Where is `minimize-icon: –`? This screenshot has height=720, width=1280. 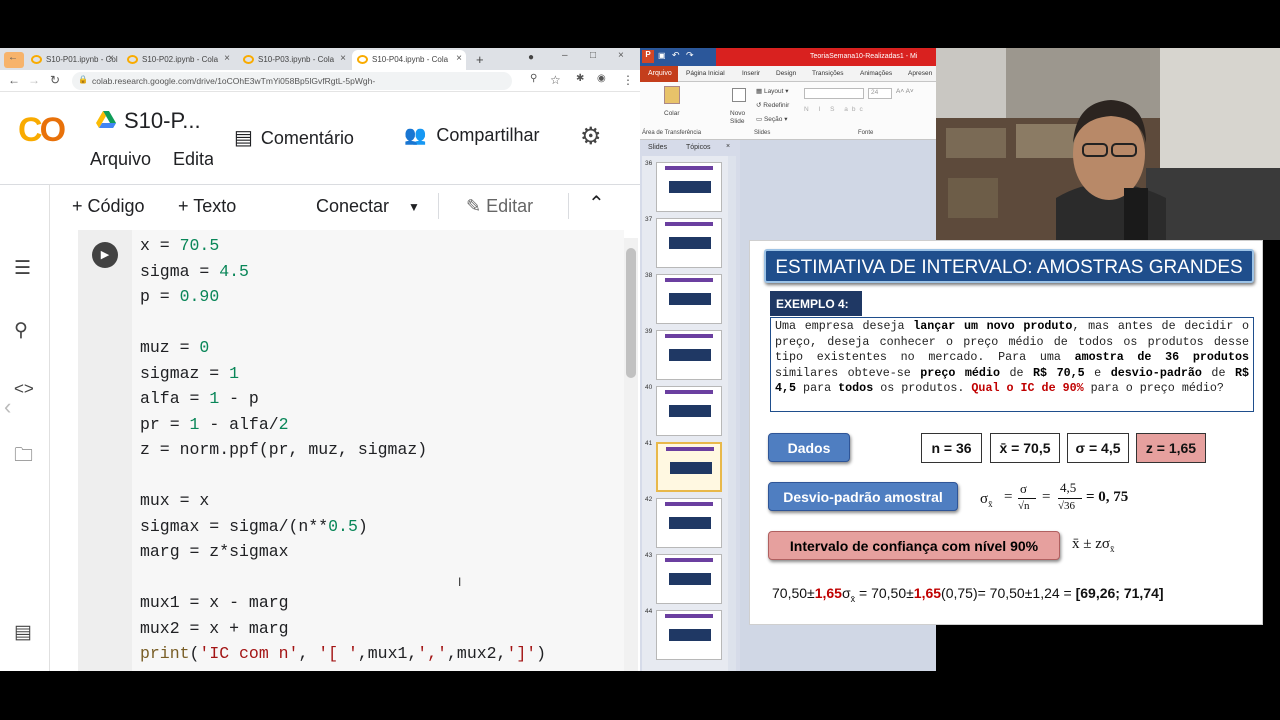 minimize-icon: – is located at coordinates (565, 55).